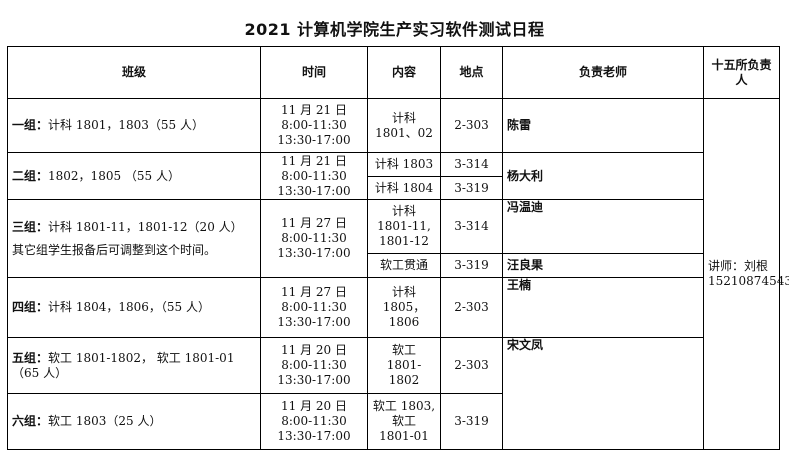  I want to click on header-teacher: 负责老师, so click(603, 72).